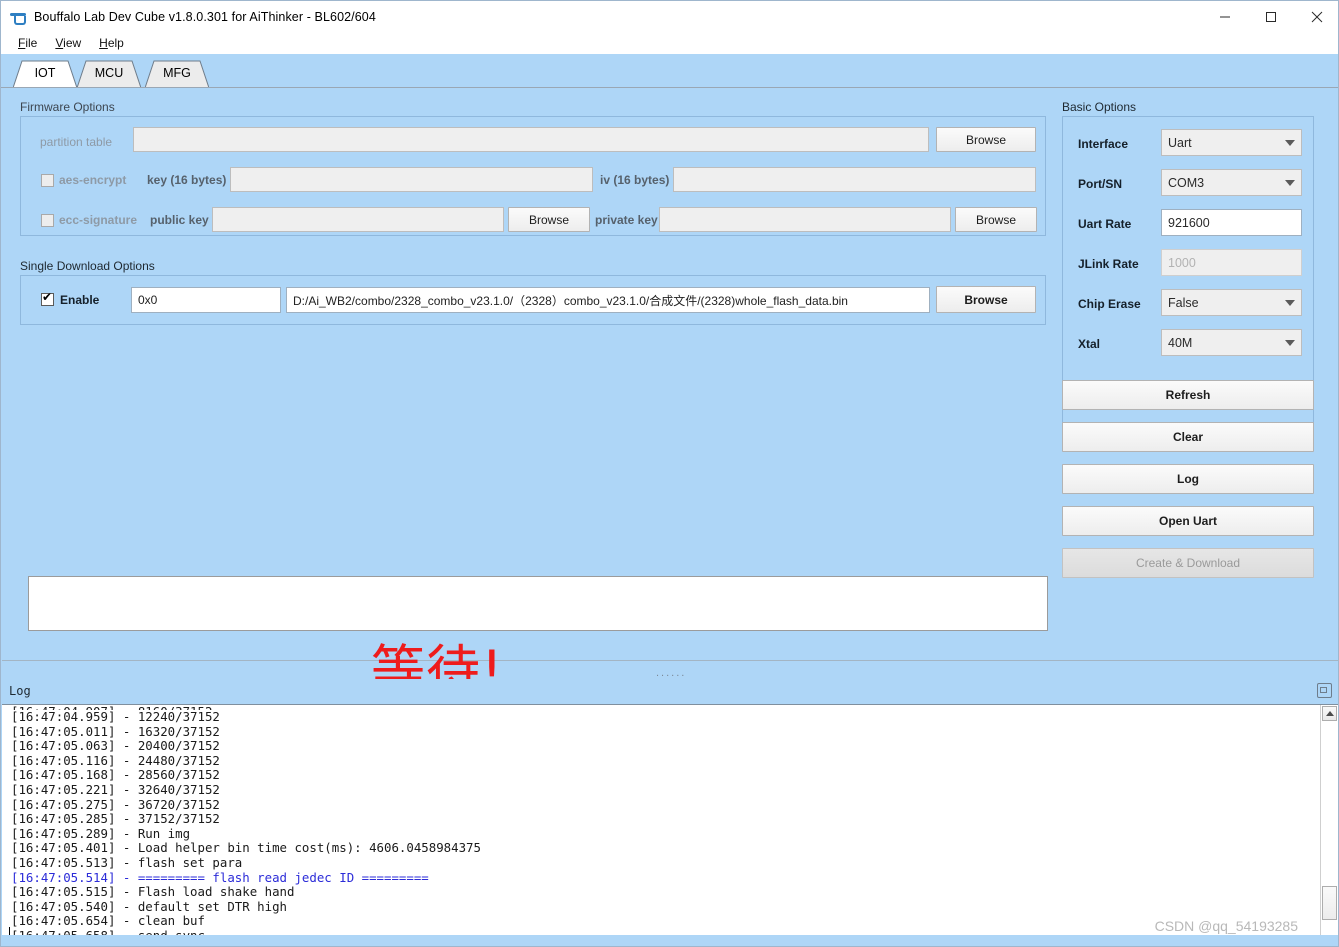 The image size is (1339, 947). What do you see at coordinates (531, 139) in the screenshot?
I see `partition-table-input` at bounding box center [531, 139].